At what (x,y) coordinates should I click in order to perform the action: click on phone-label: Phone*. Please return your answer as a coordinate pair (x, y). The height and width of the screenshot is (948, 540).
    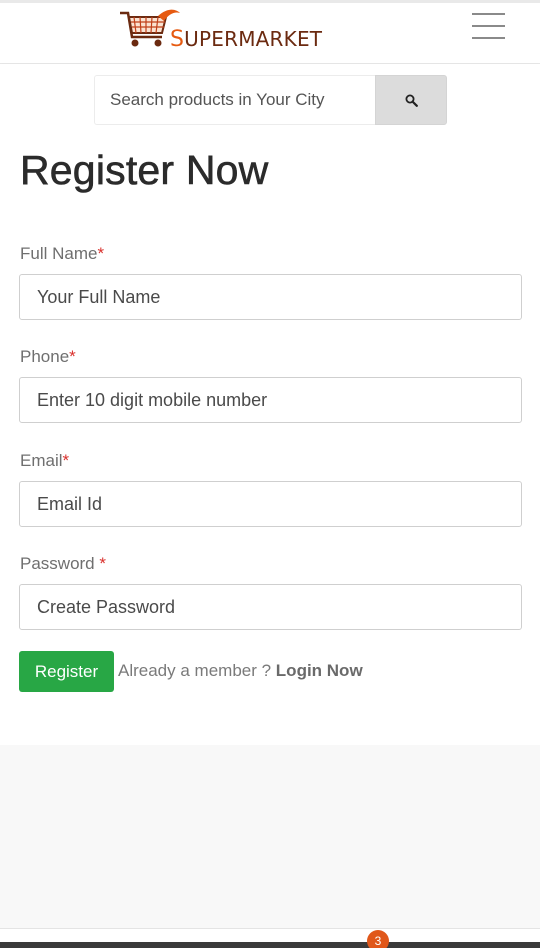
    Looking at the image, I should click on (48, 356).